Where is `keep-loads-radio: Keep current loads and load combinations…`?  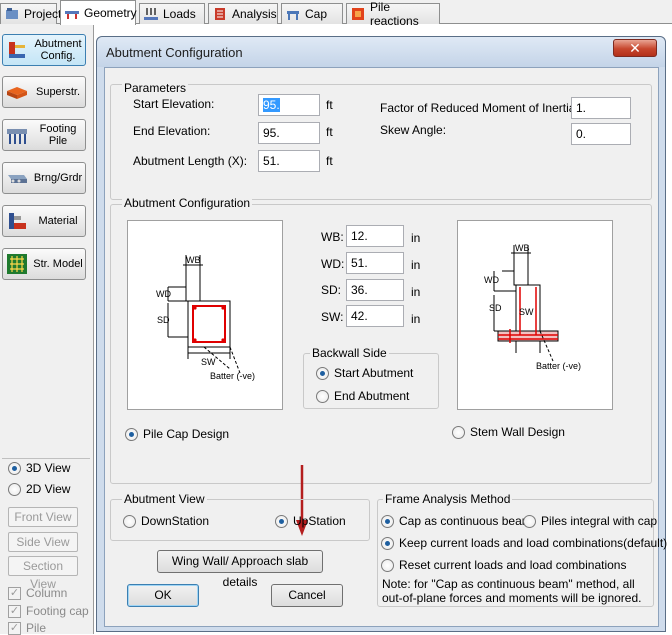 keep-loads-radio: Keep current loads and load combinations… is located at coordinates (524, 543).